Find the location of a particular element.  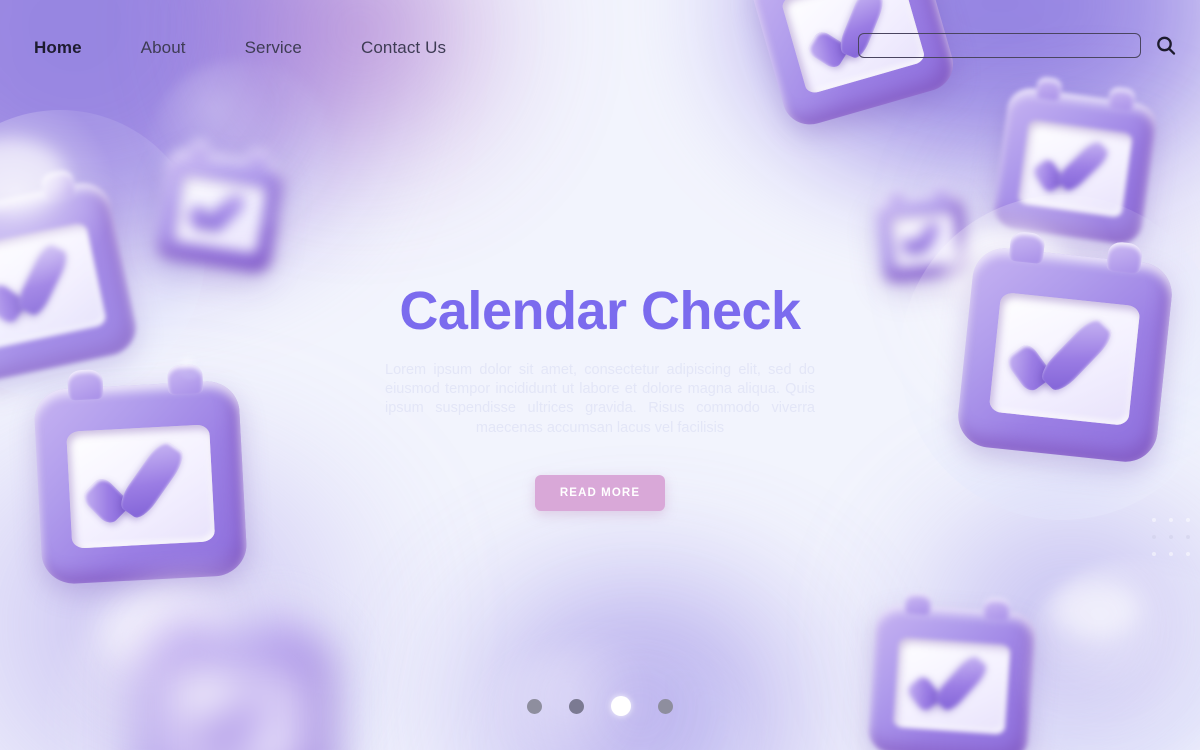

nav-item-home: Home is located at coordinates (58, 48).